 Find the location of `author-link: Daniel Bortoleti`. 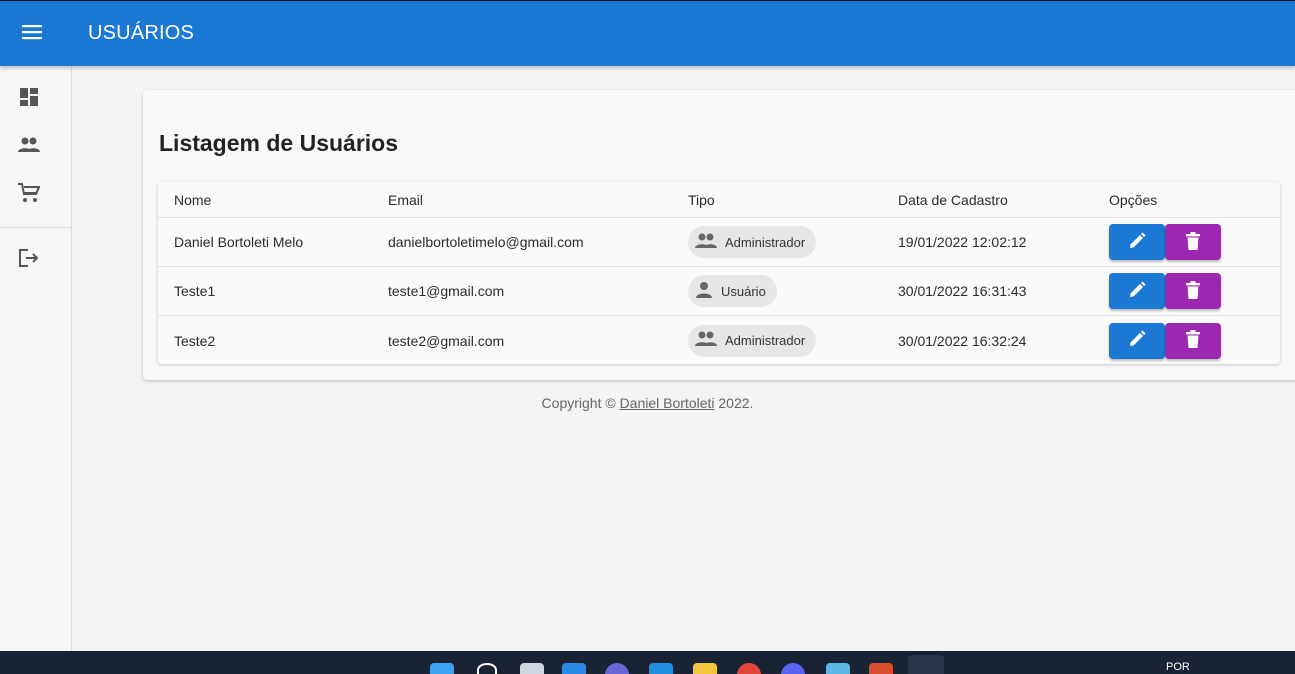

author-link: Daniel Bortoleti is located at coordinates (667, 403).